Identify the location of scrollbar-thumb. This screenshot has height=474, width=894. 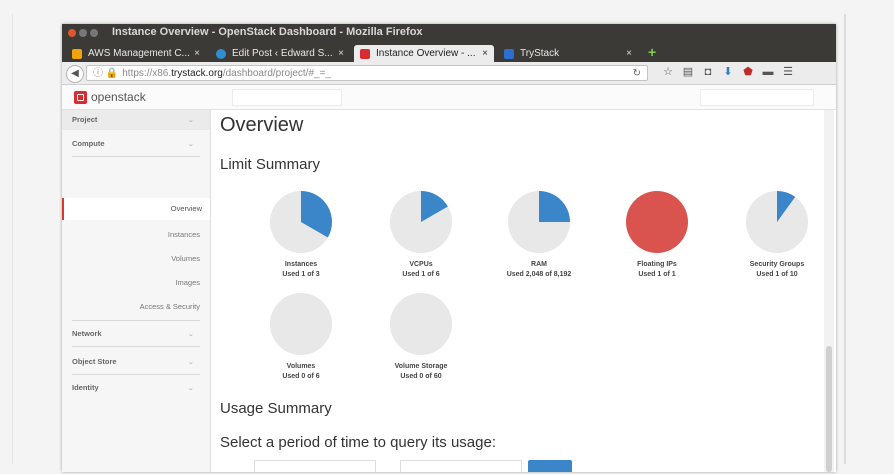
(829, 409).